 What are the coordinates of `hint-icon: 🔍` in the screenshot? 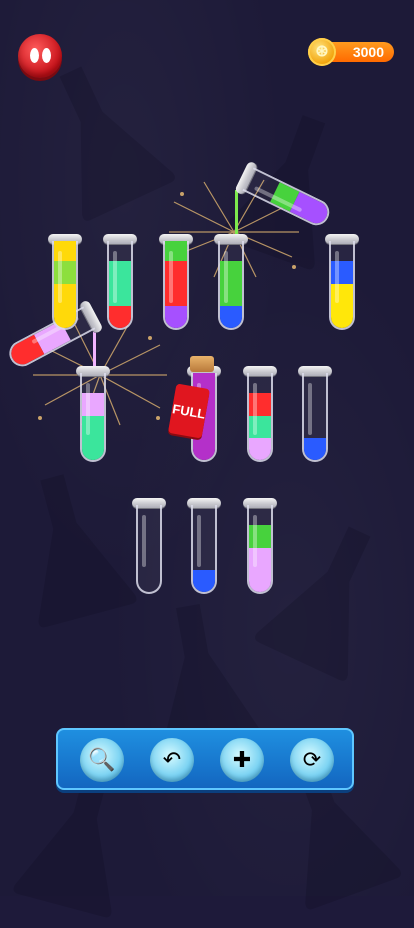 It's located at (102, 759).